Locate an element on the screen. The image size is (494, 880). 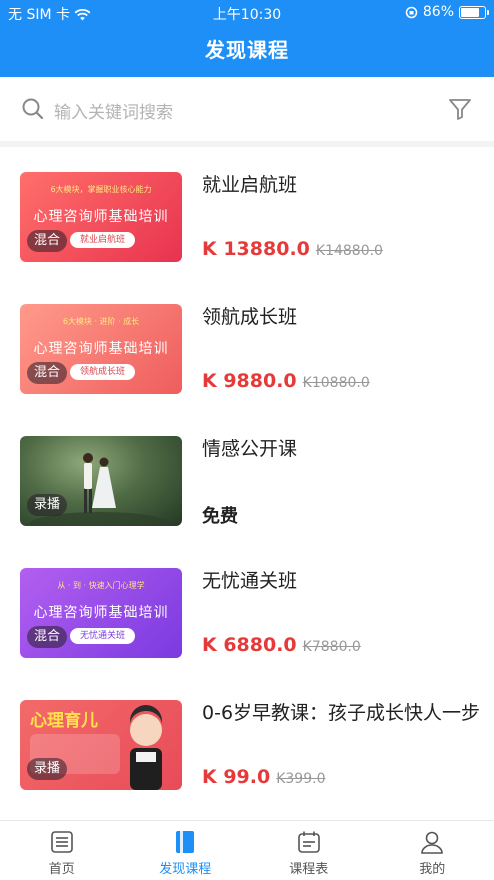
child-photo is located at coordinates (145, 747).